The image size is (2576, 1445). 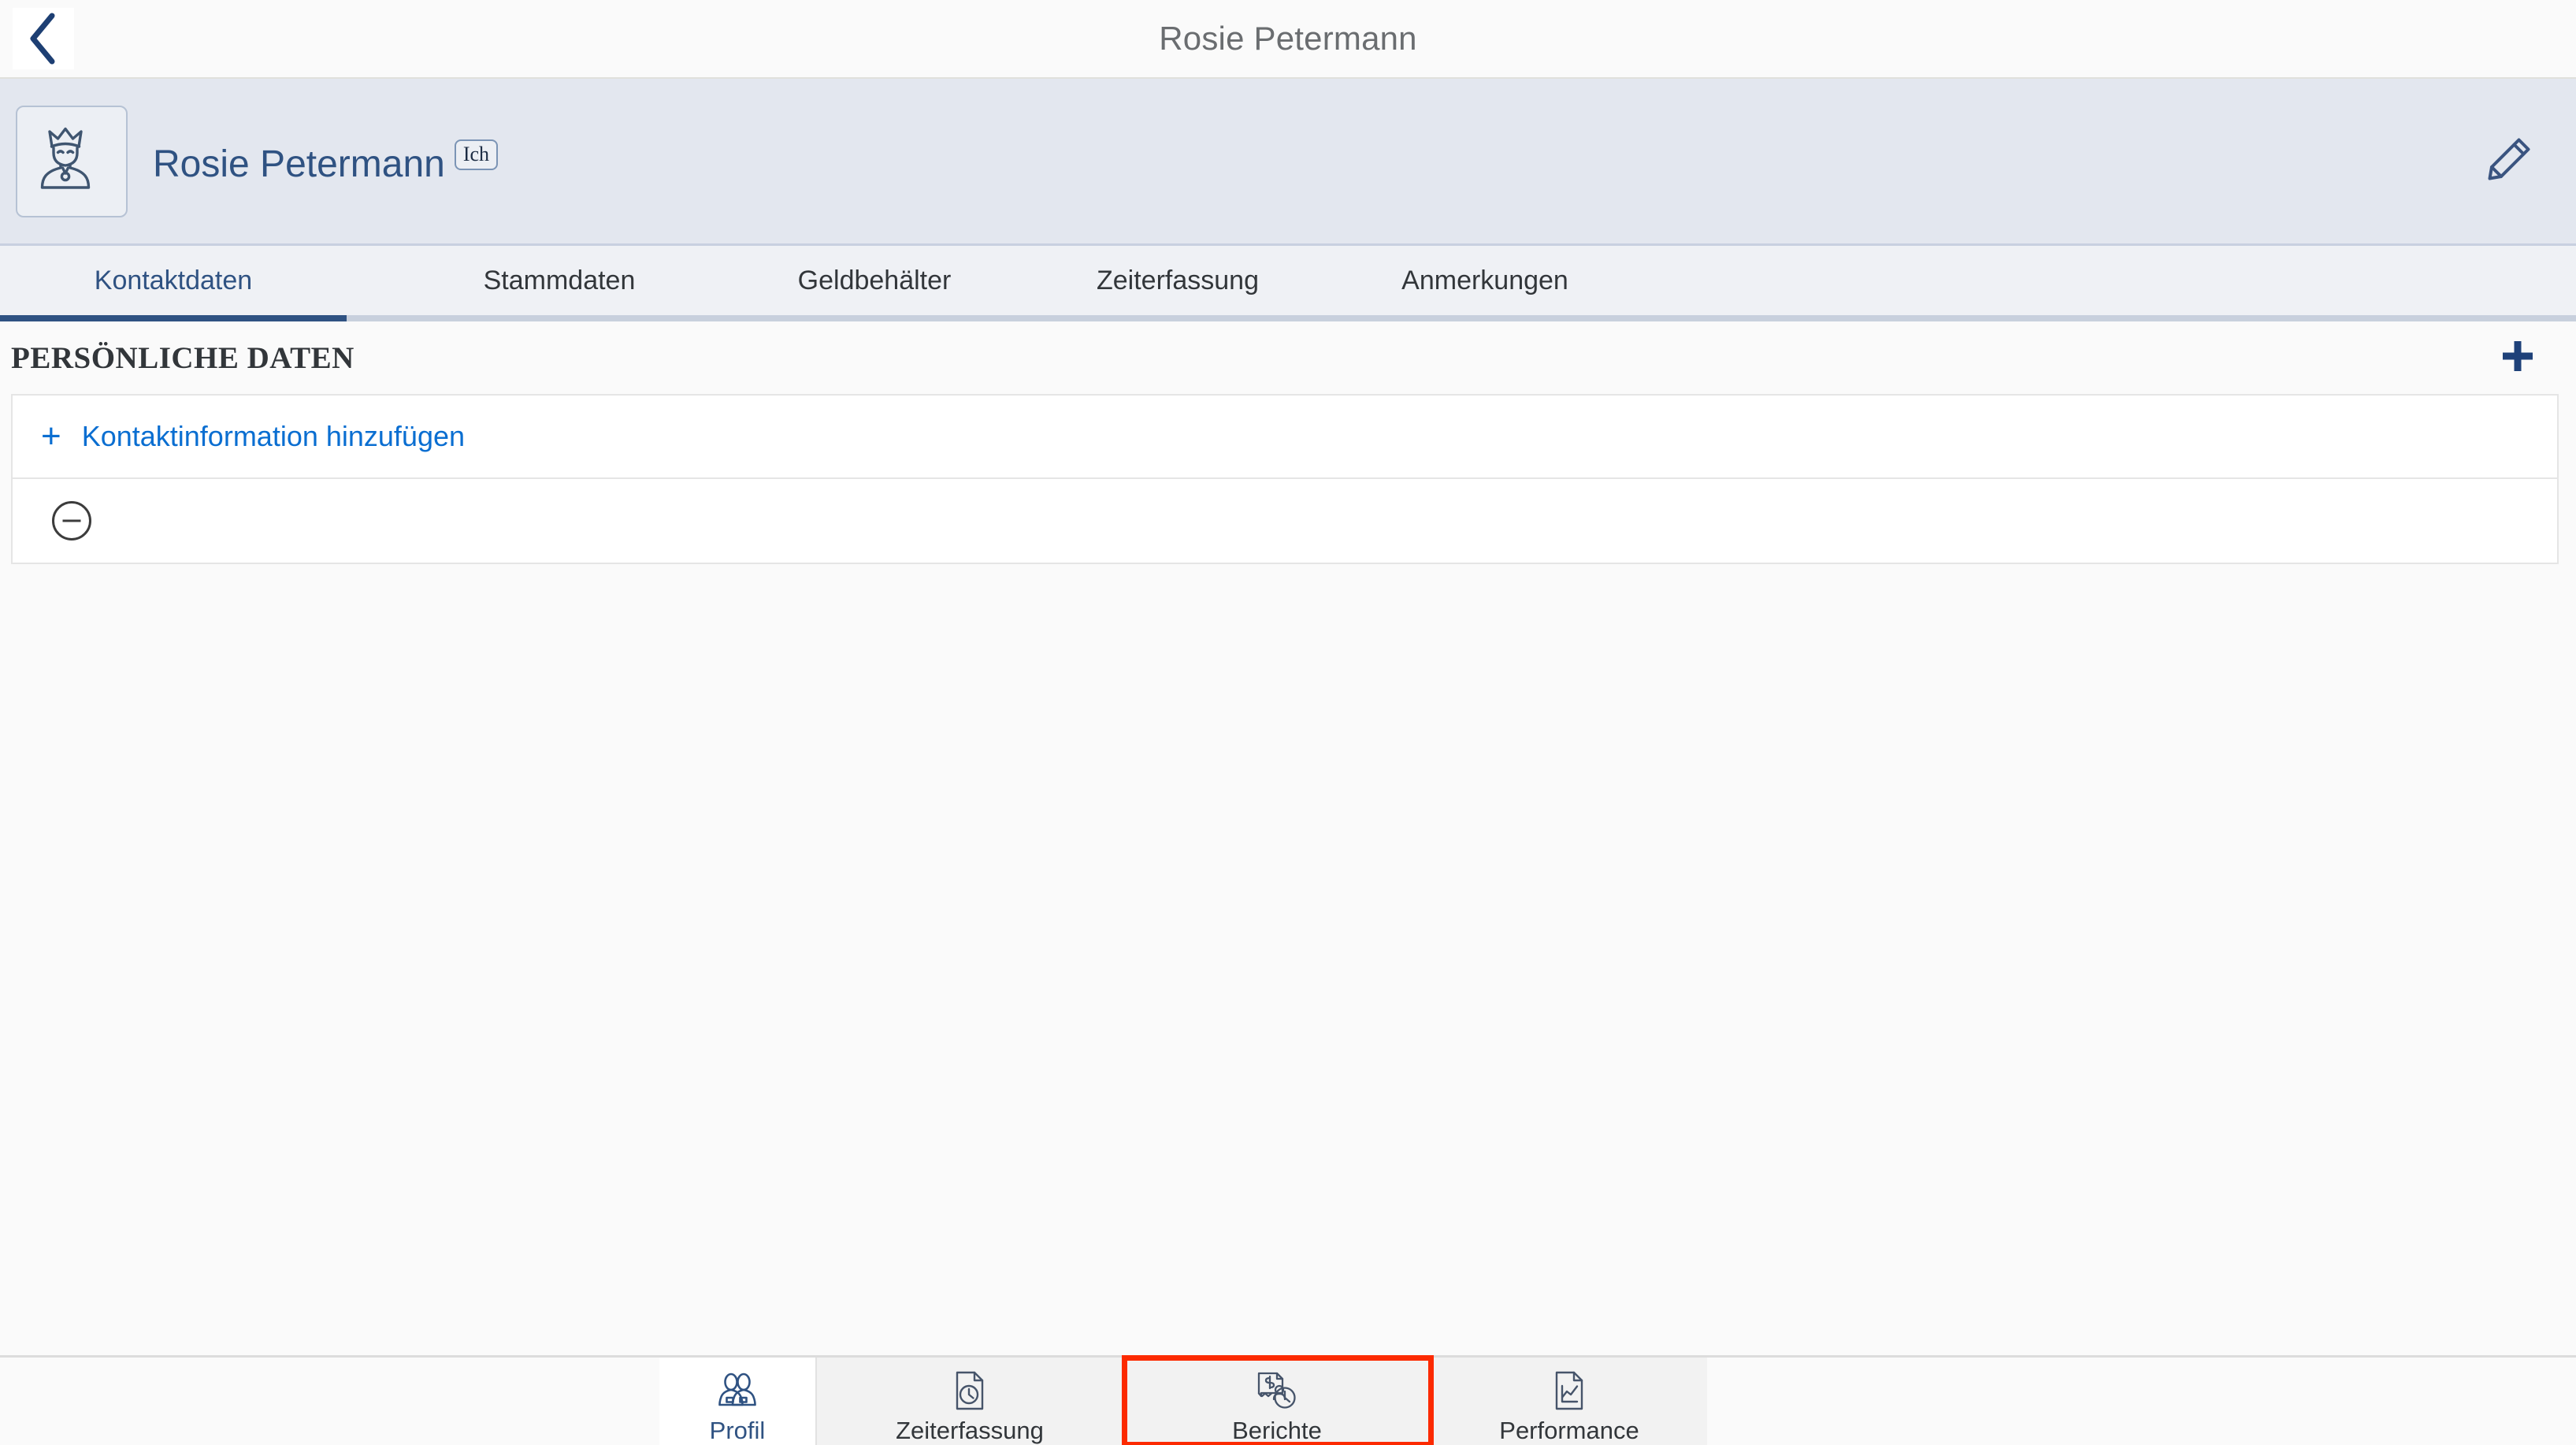 I want to click on nav-item-profil: Profil, so click(x=738, y=1401).